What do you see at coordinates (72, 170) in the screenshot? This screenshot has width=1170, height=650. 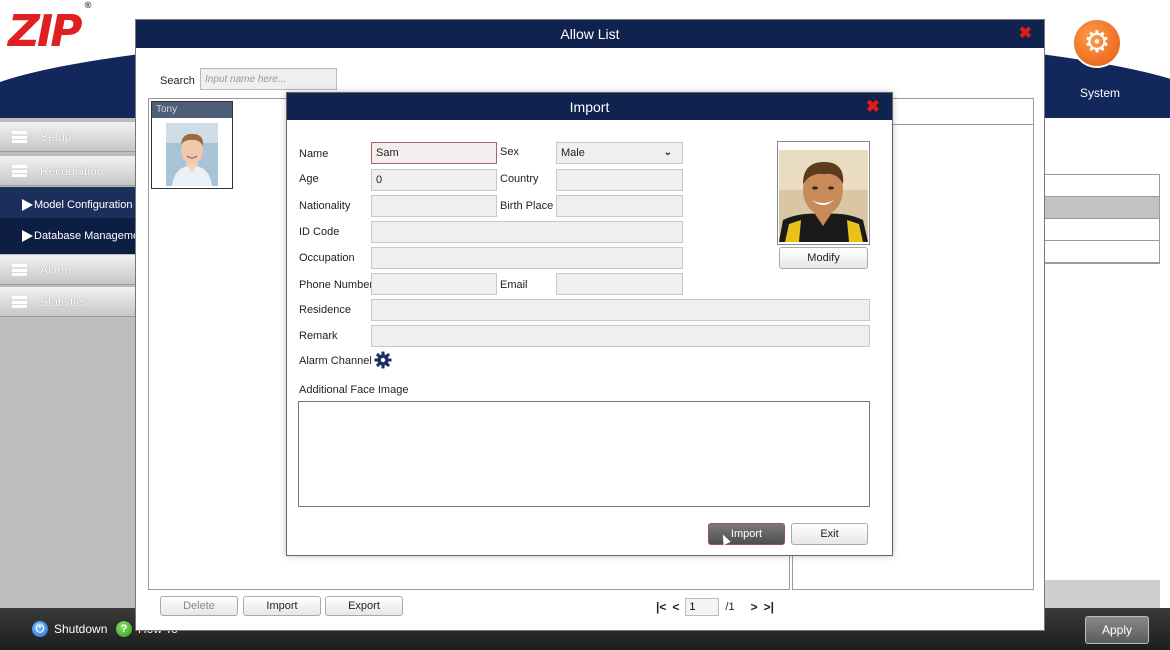 I see `sidebar-item-label: Recognition` at bounding box center [72, 170].